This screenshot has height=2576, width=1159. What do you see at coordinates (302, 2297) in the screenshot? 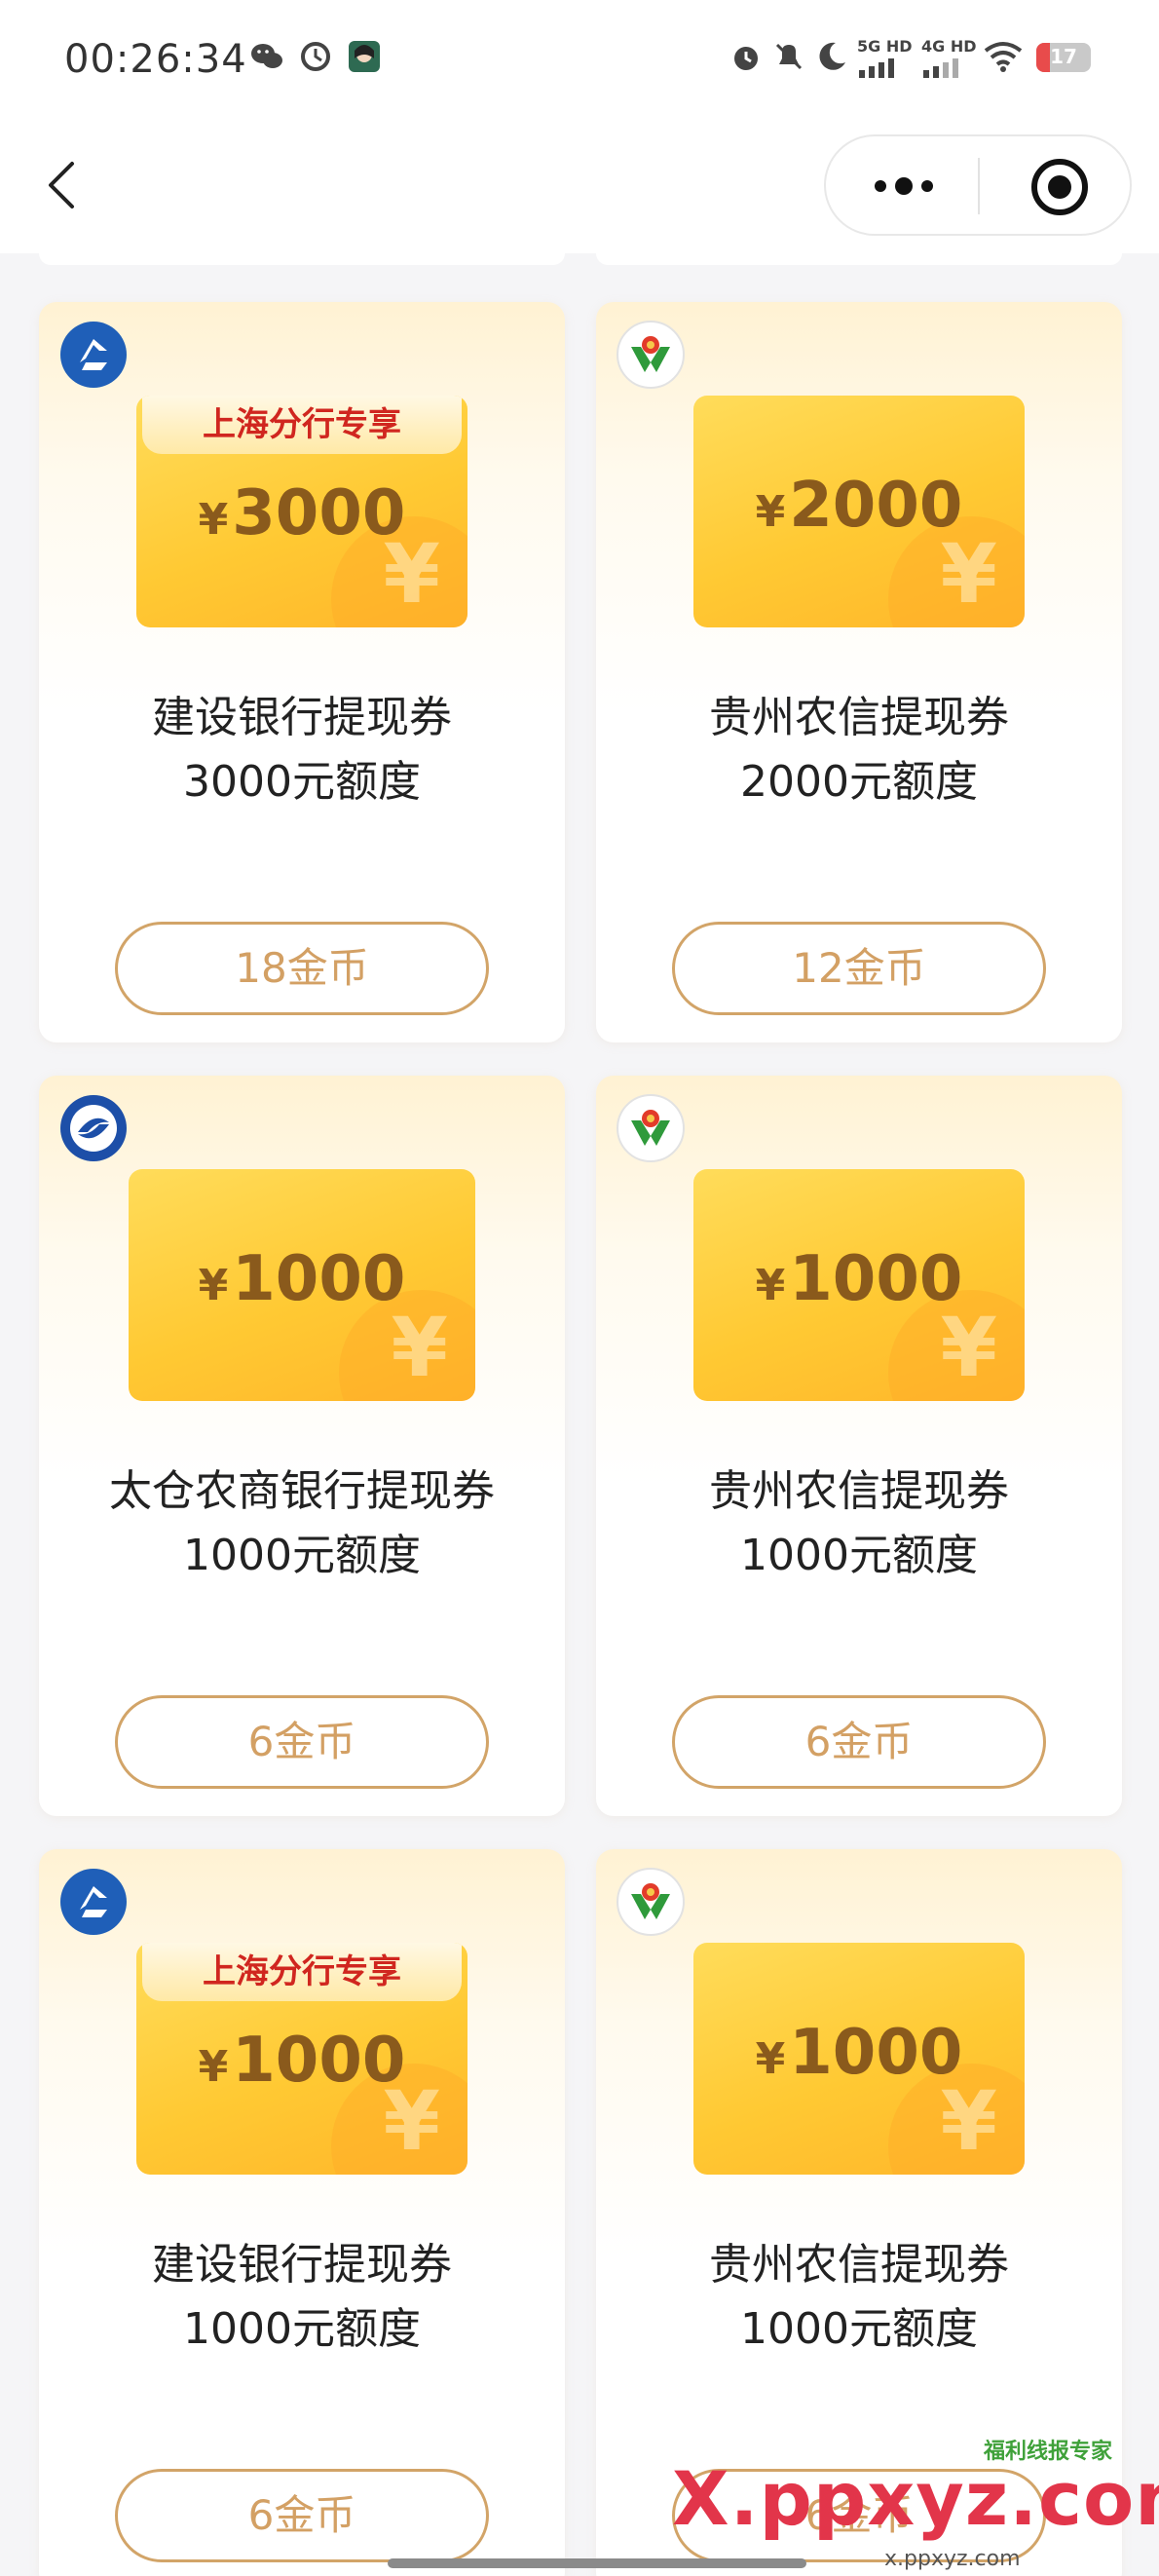
I see `coupon-title: 建设银行提现券 1000元额度` at bounding box center [302, 2297].